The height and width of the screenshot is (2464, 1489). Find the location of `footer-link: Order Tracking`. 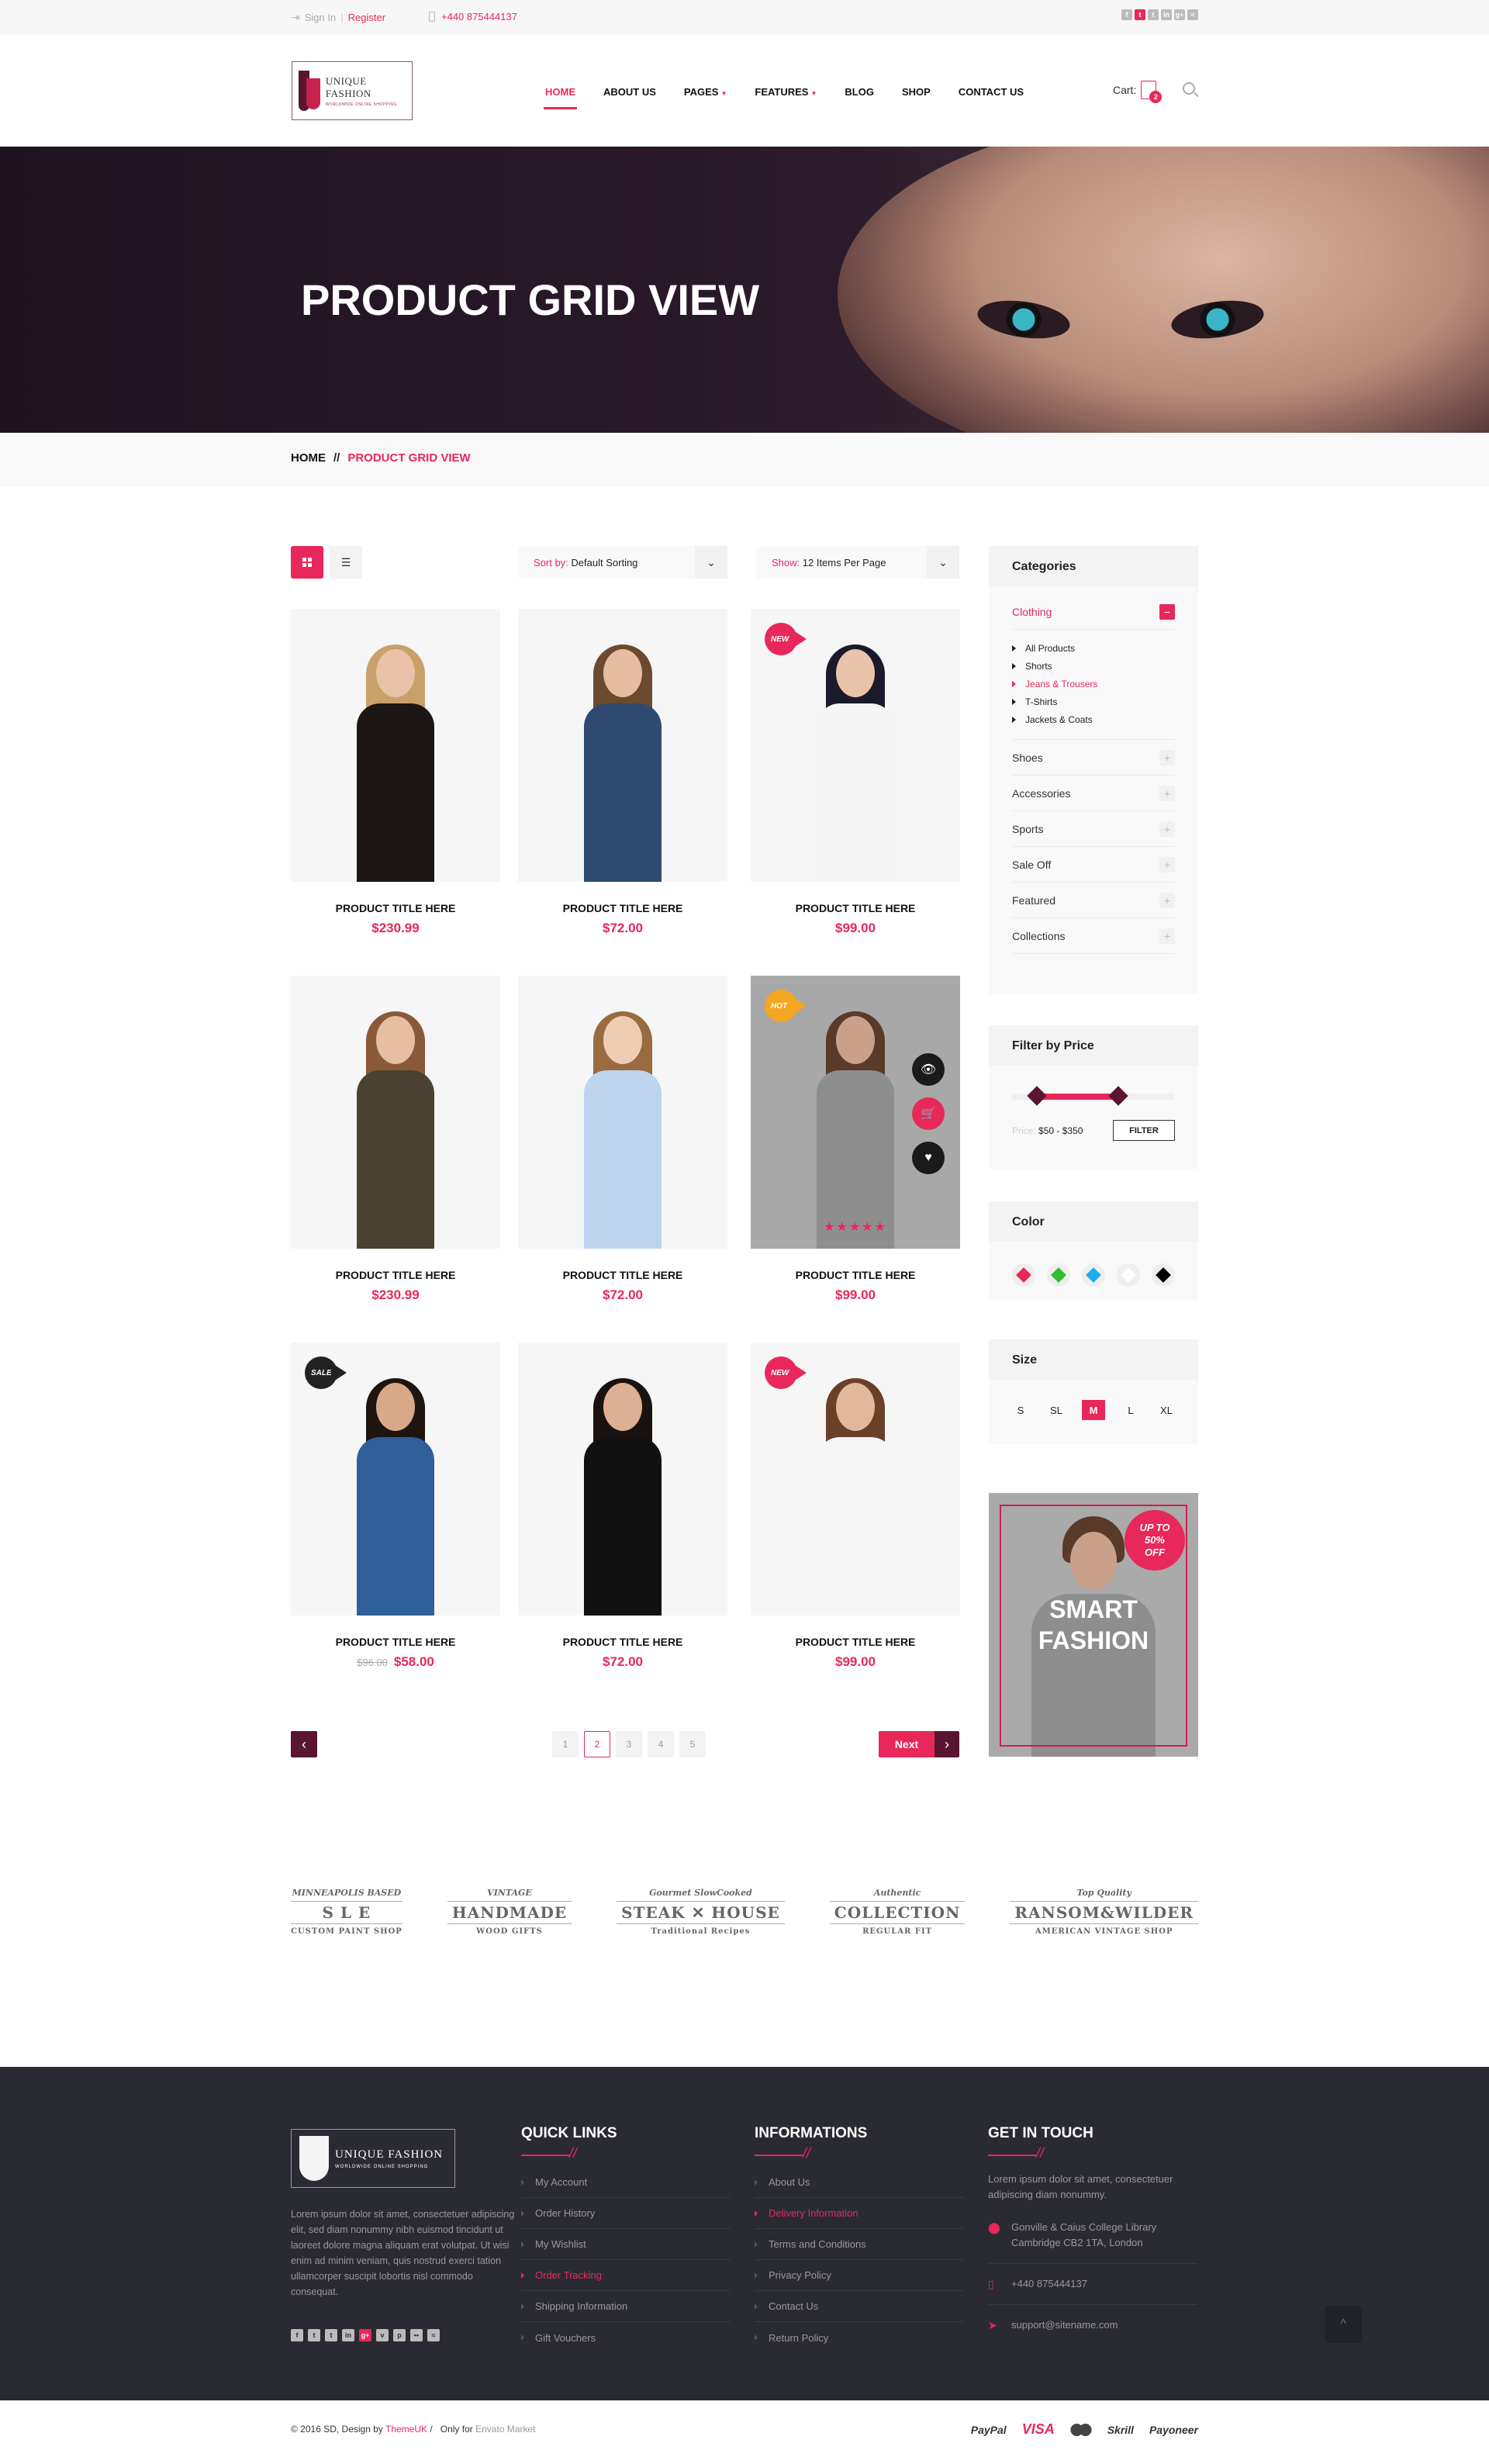

footer-link: Order Tracking is located at coordinates (626, 2275).